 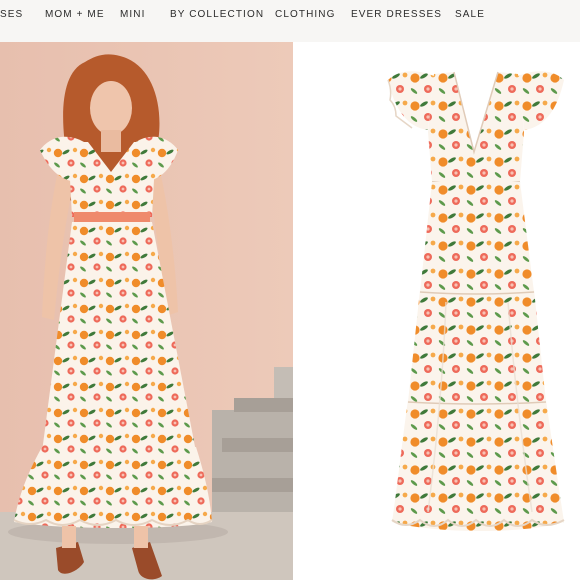 What do you see at coordinates (133, 14) in the screenshot?
I see `nav-item-mini: MINI` at bounding box center [133, 14].